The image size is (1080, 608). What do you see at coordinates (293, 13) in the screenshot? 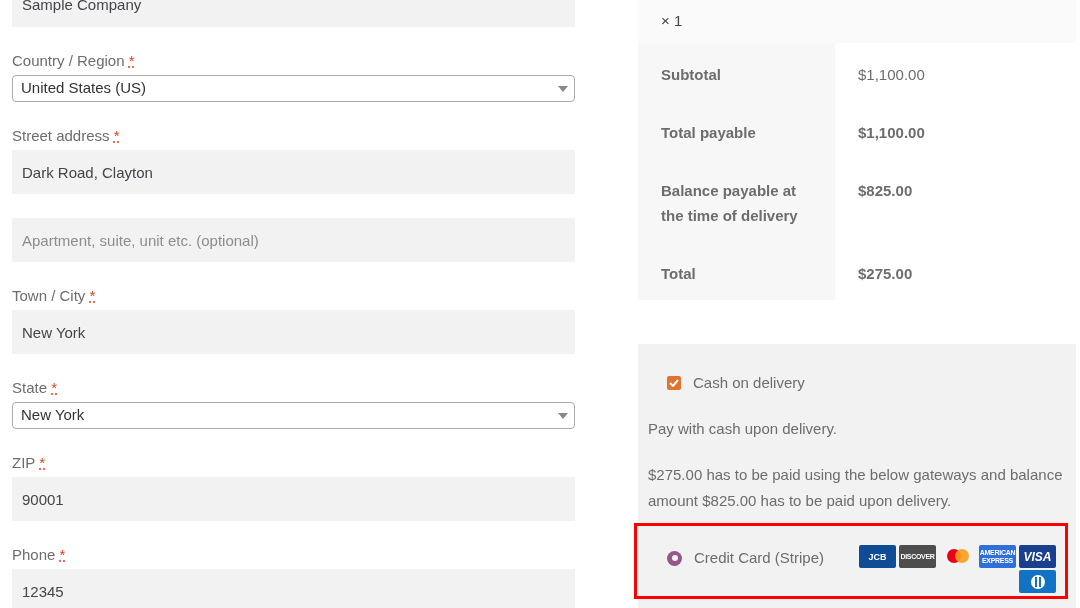
I see `input-field: Sample Company` at bounding box center [293, 13].